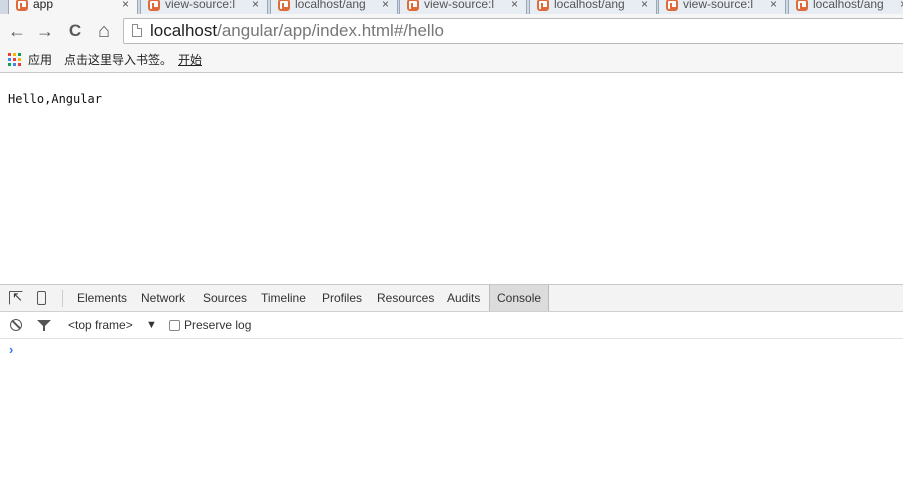 The height and width of the screenshot is (496, 903). Describe the element at coordinates (102, 298) in the screenshot. I see `tab-elements: Elements` at that location.